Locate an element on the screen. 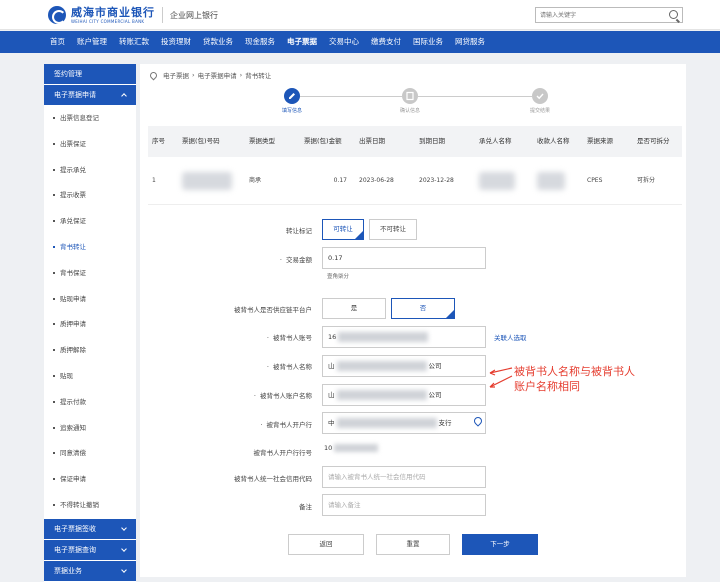 The image size is (720, 582). endorsee-name-input: 山公司 is located at coordinates (404, 366).